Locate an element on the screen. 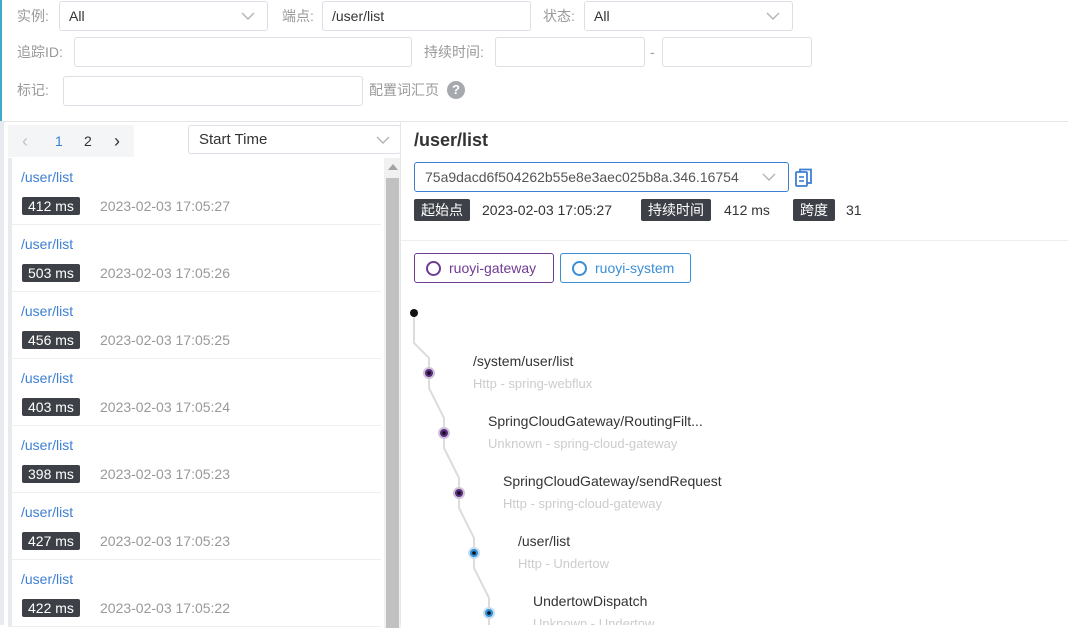  span-name: UndertowDispatch is located at coordinates (590, 601).